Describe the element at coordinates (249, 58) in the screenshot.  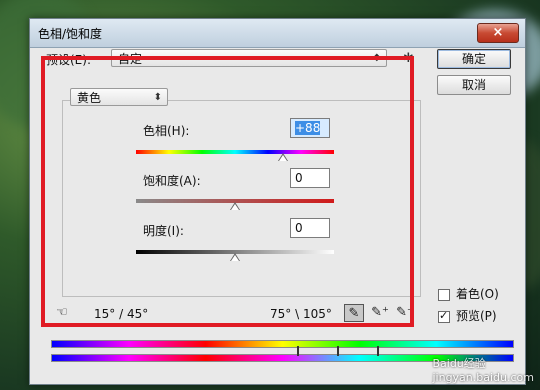
I see `preset-select: 自定 ⬍` at that location.